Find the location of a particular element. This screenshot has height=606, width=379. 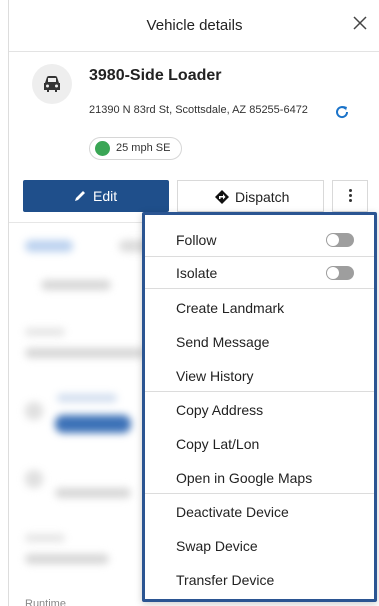

runtime-label: Runtime is located at coordinates (45, 602).